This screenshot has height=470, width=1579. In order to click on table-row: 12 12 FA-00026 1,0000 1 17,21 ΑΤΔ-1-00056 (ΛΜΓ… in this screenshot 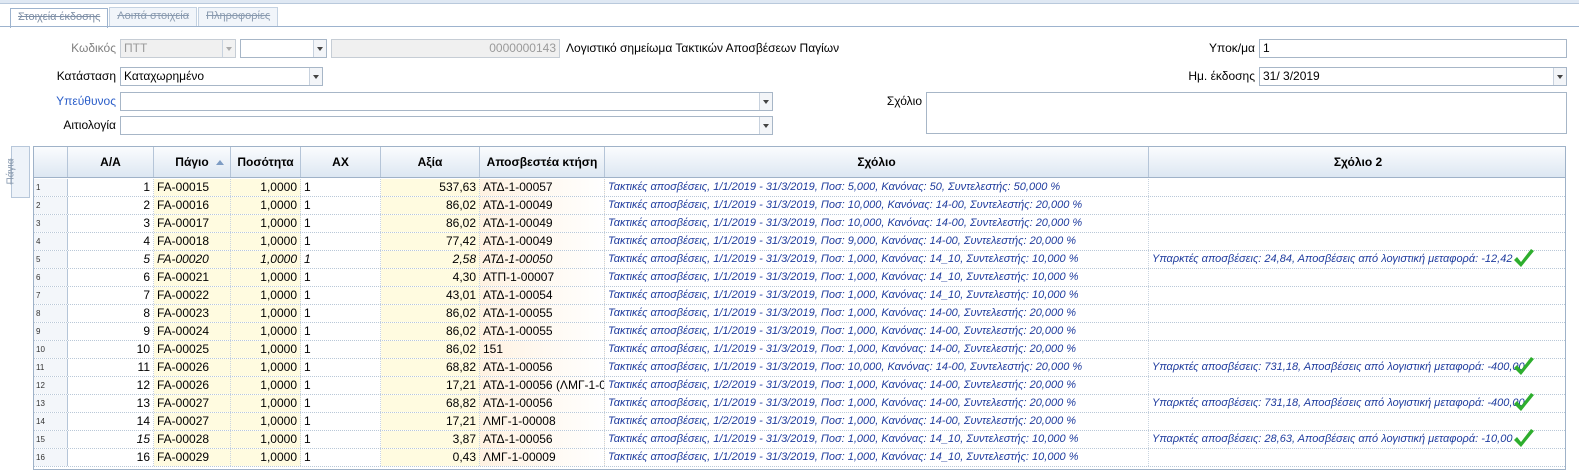, I will do `click(799, 386)`.